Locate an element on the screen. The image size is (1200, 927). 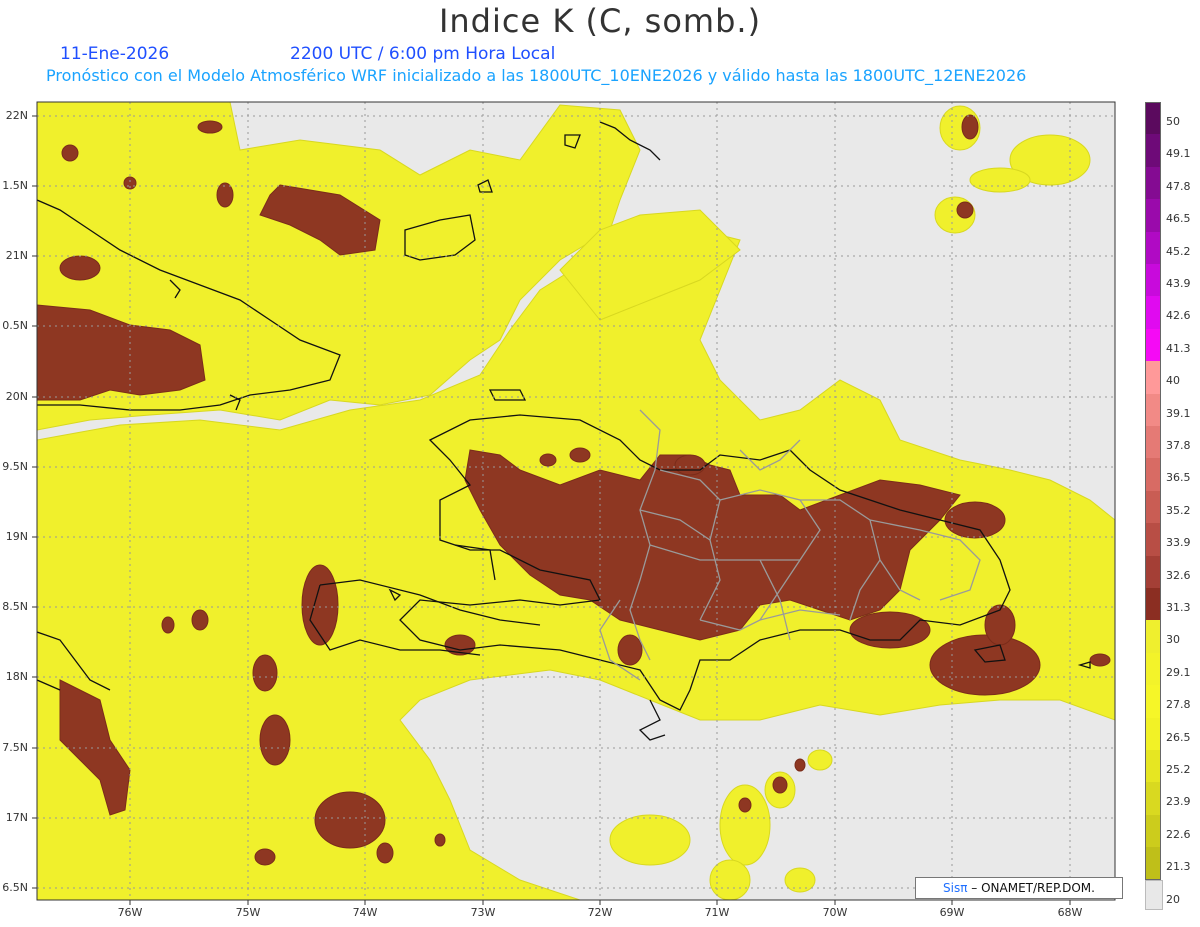
colorbar-swatch-bottom is located at coordinates (1154, 894).